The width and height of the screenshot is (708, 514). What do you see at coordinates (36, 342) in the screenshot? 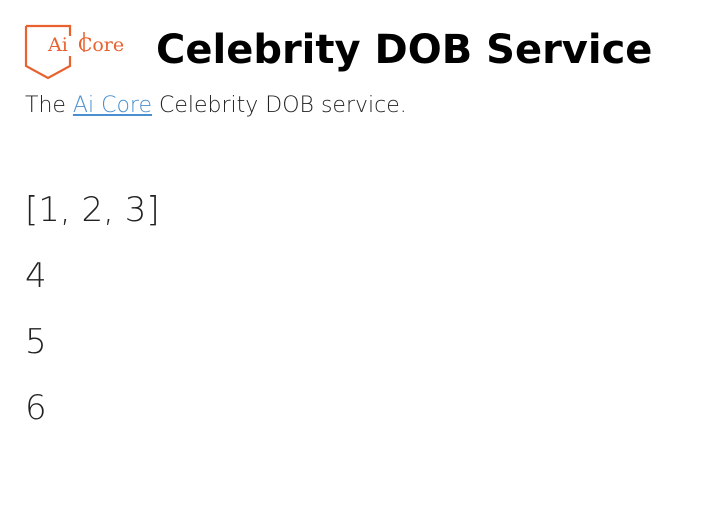
I see `value-item: 5` at bounding box center [36, 342].